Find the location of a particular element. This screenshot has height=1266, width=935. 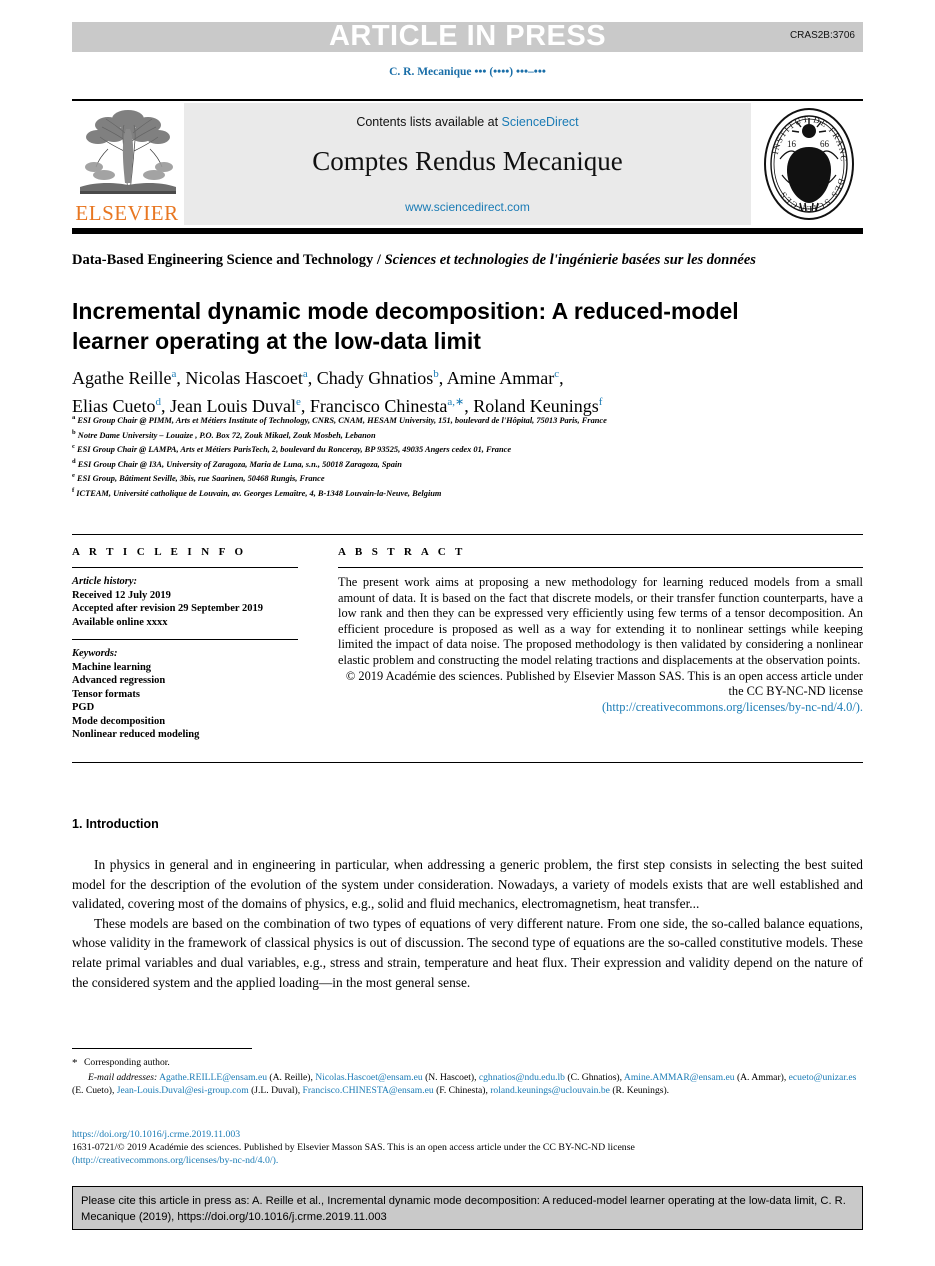

keyword-item: Mode decomposition is located at coordinates (119, 721).